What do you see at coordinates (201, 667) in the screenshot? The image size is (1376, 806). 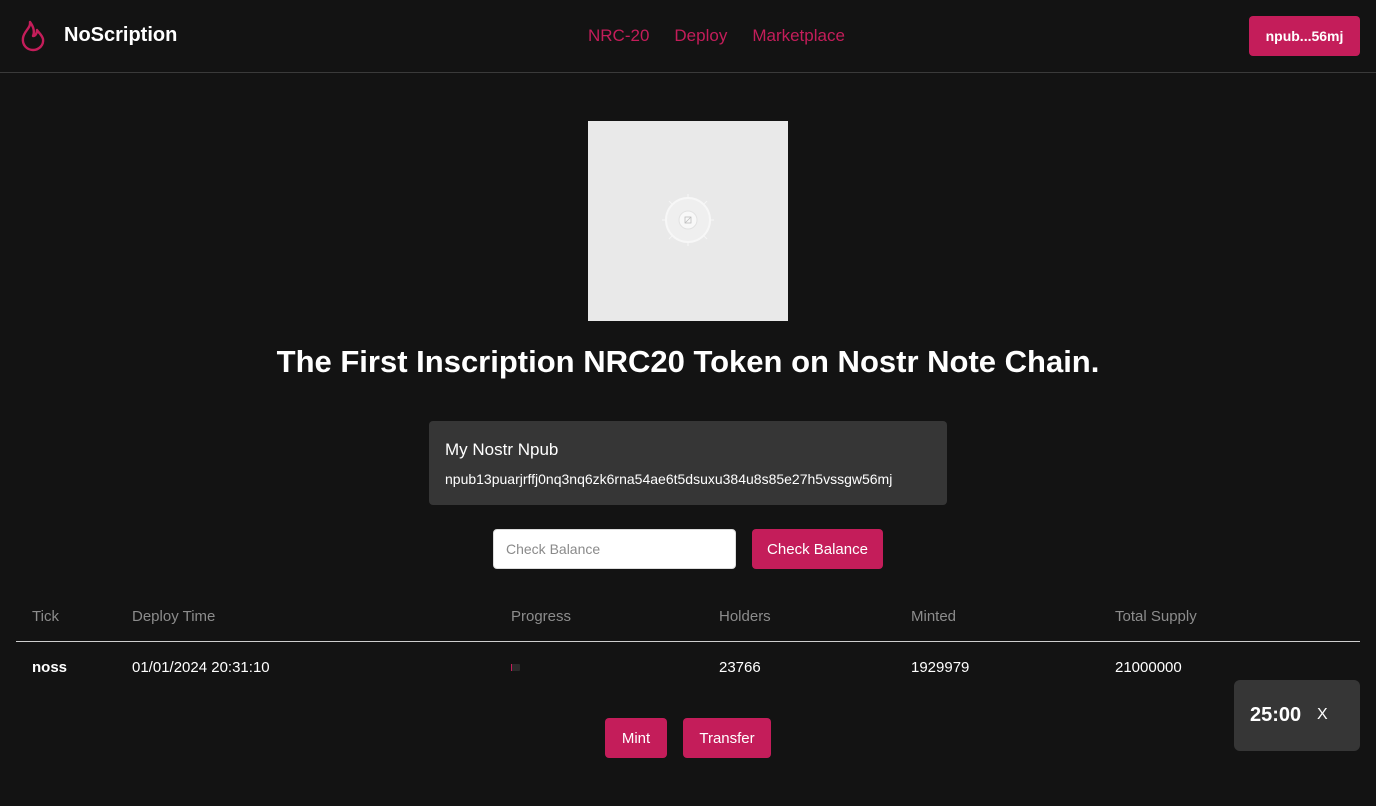 I see `cell-deploy-time: 01/01/2024 20:31:10` at bounding box center [201, 667].